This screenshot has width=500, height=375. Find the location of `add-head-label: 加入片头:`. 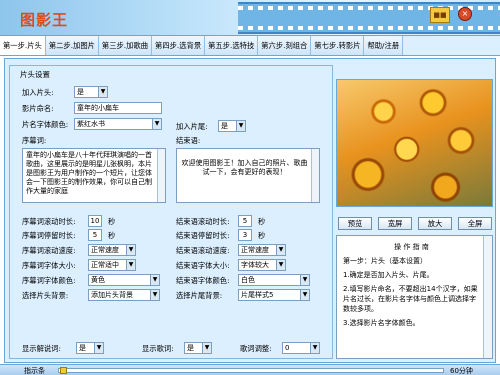

add-head-label: 加入片头: is located at coordinates (38, 92).